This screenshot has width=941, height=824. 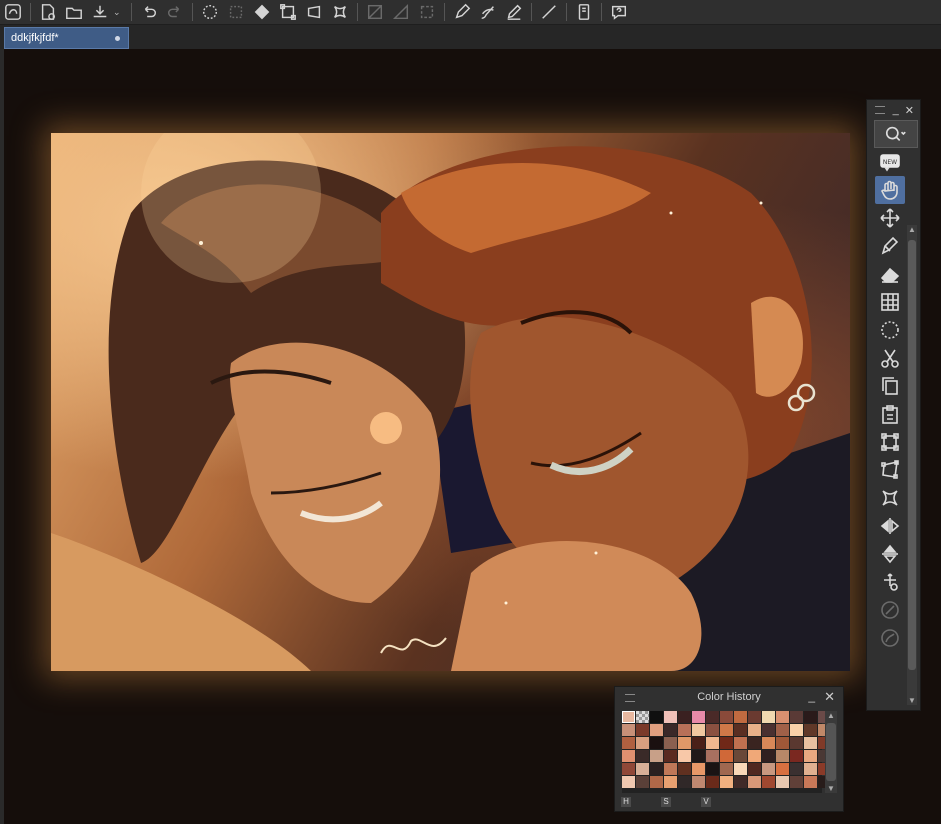 I want to click on tablet-icon, so click(x=584, y=12).